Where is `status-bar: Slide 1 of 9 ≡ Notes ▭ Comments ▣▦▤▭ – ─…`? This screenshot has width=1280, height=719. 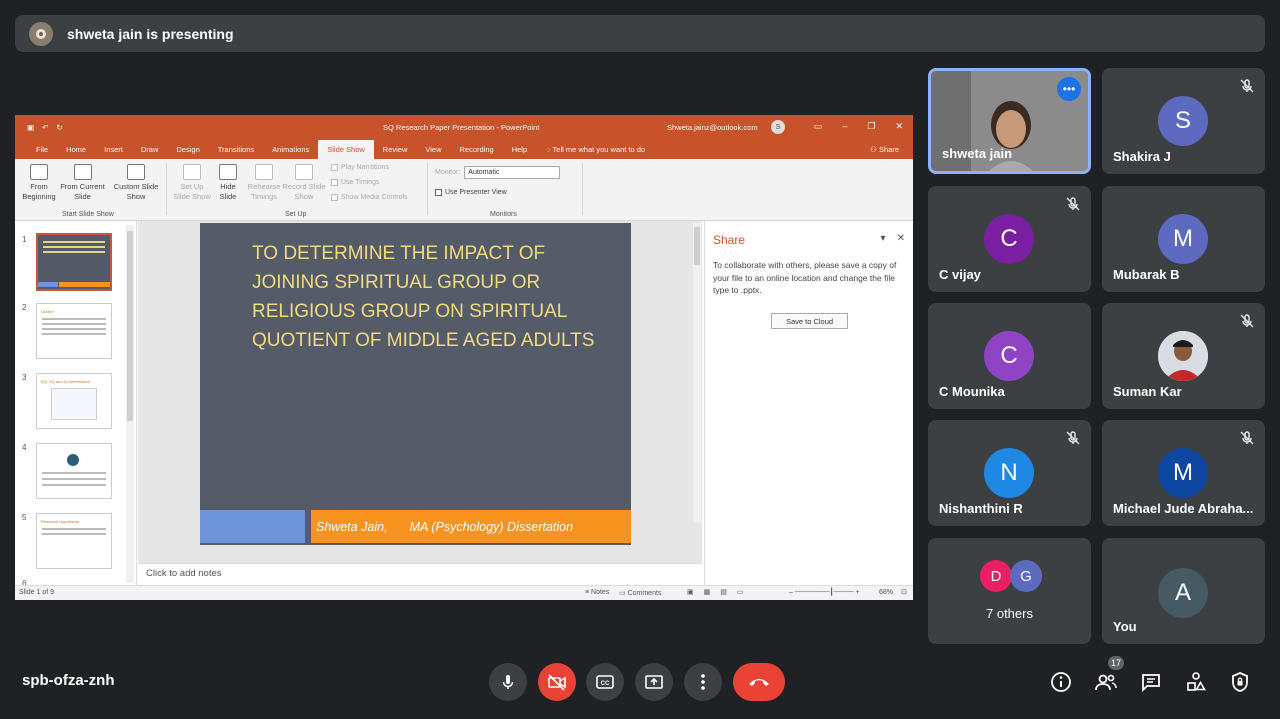
status-bar: Slide 1 of 9 ≡ Notes ▭ Comments ▣▦▤▭ – ─… is located at coordinates (464, 592).